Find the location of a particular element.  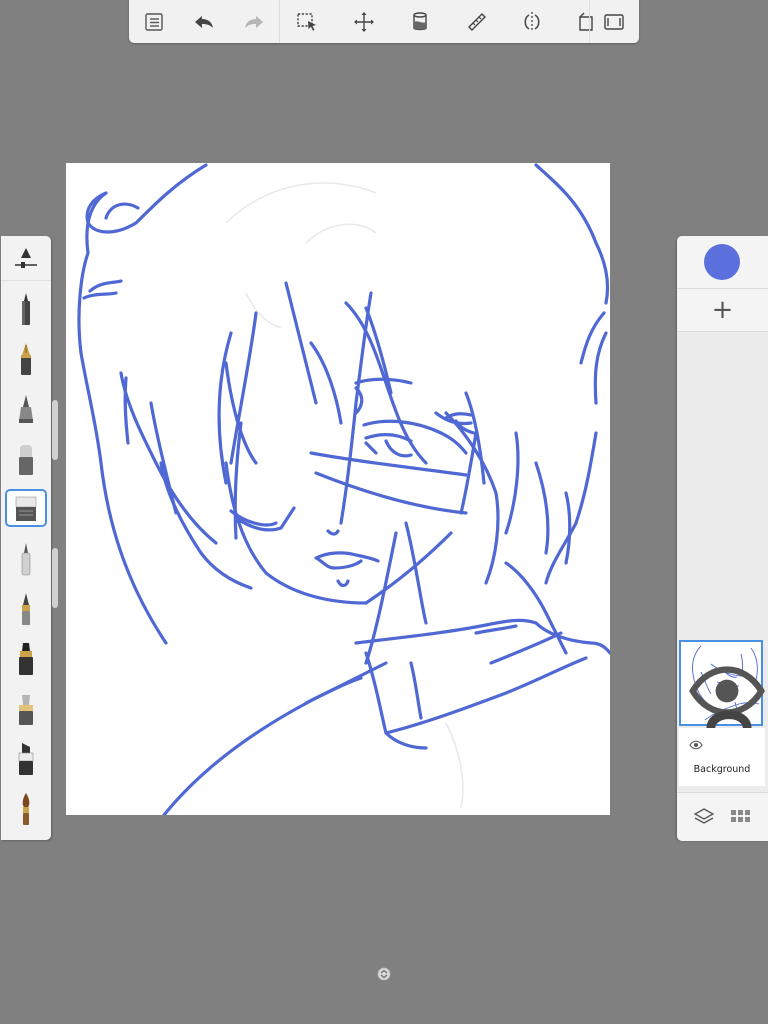

add-layer-button: + is located at coordinates (722, 310).